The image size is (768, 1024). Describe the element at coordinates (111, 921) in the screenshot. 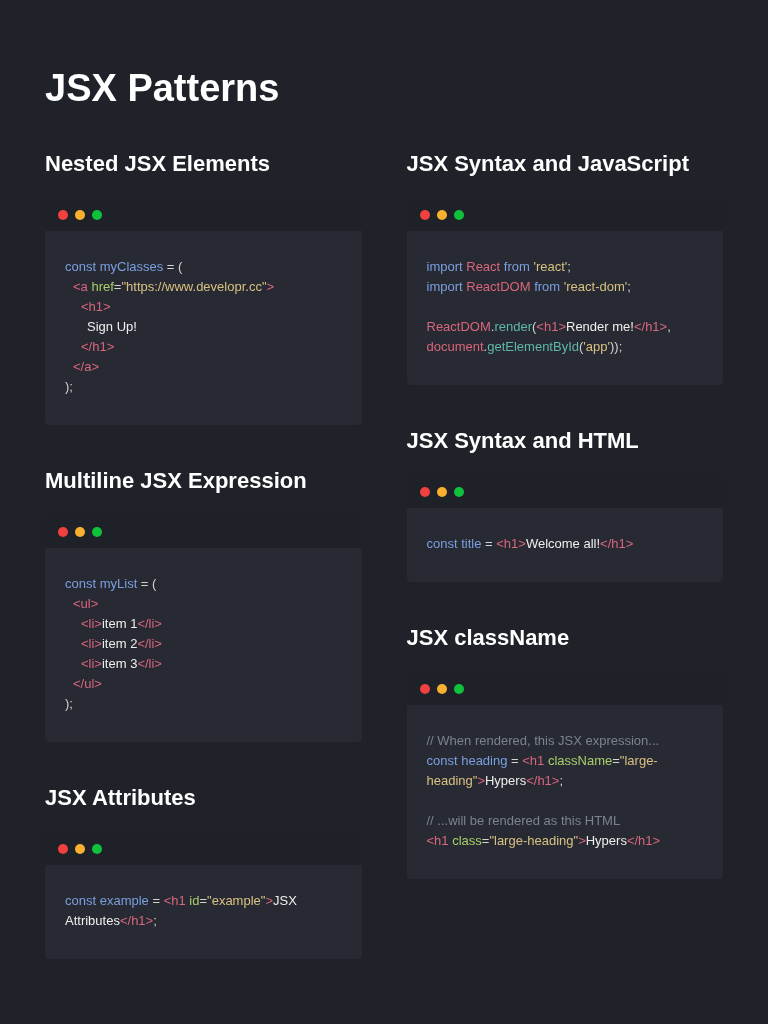

I see `code-line: Attributes</h1>;` at that location.